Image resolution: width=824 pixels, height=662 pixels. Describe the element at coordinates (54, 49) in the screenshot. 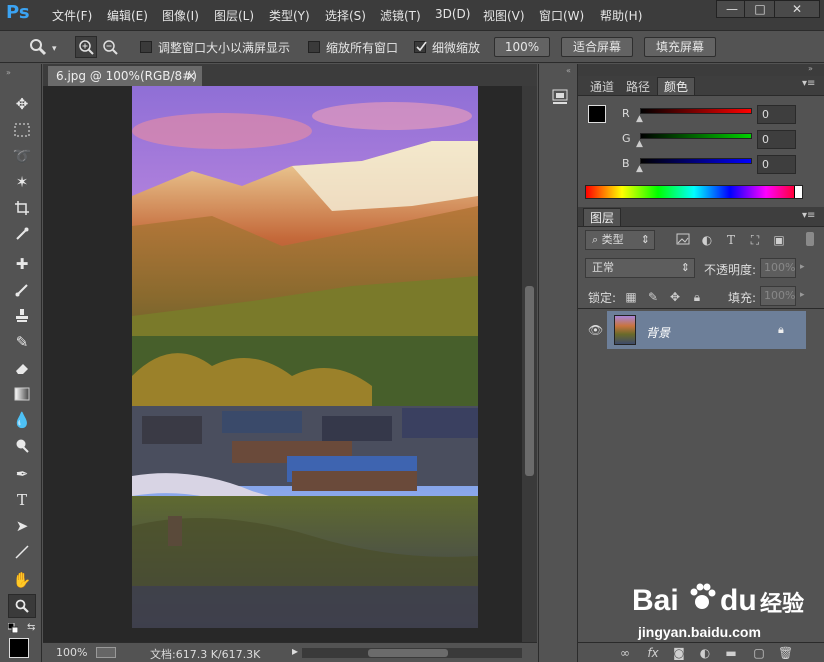

I see `preset-dropdown-icon: ▾` at that location.